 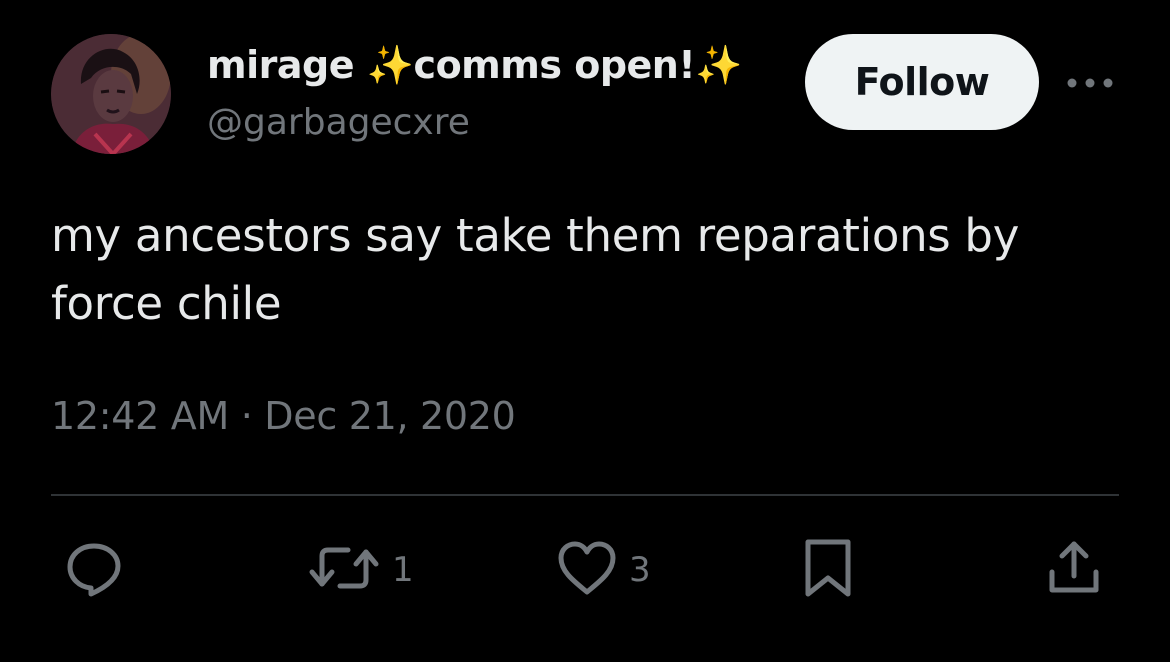 I want to click on display-name: mirage ✨comms open!✨, so click(x=475, y=65).